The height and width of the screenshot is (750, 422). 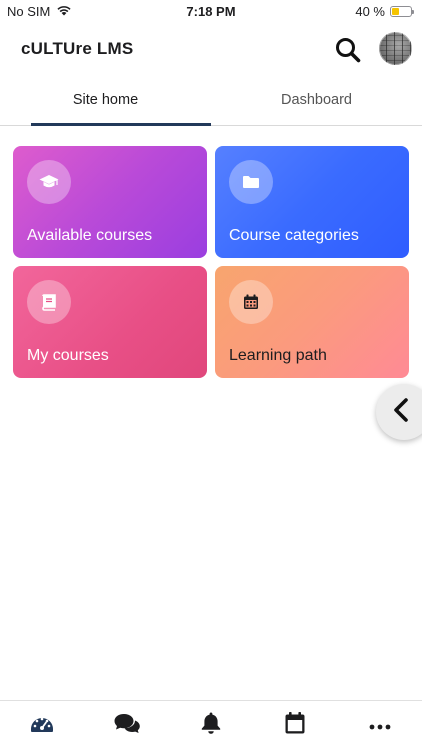 I want to click on battery-level, so click(x=396, y=11).